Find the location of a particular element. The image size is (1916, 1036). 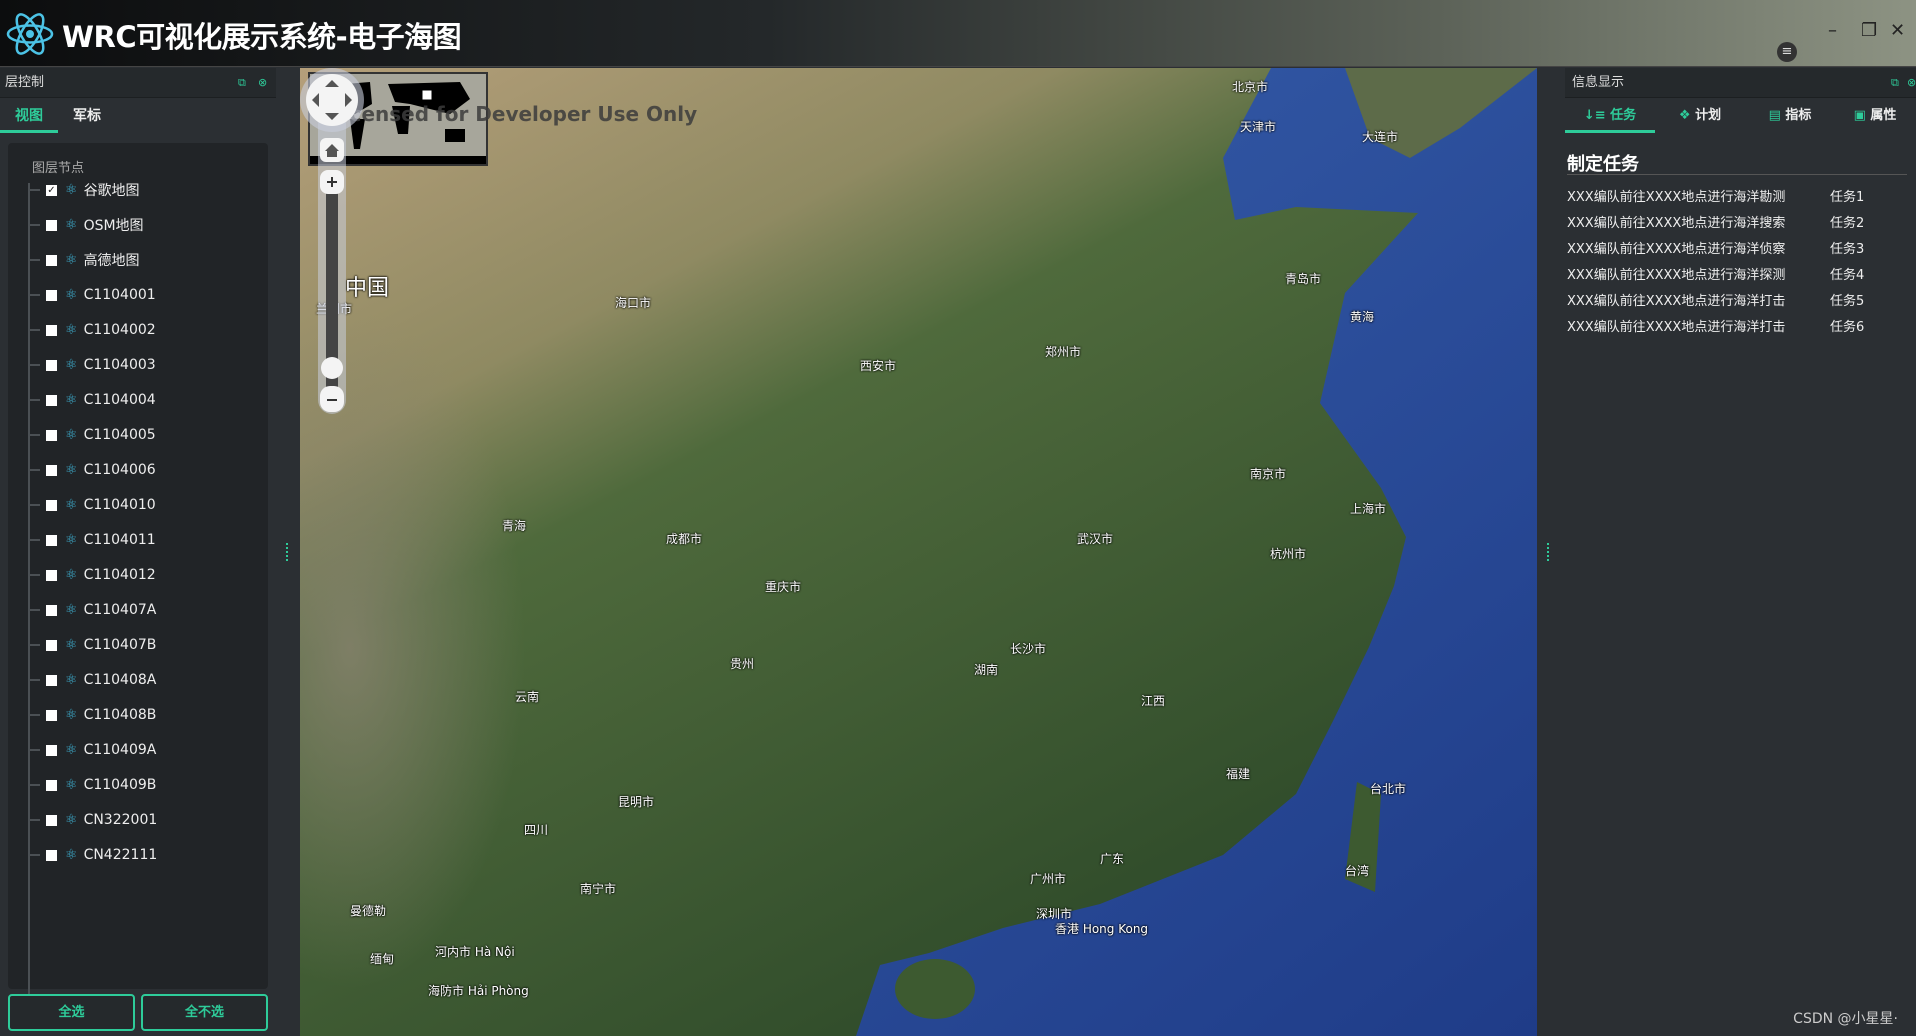

layer-label: CN322001 is located at coordinates (120, 820).